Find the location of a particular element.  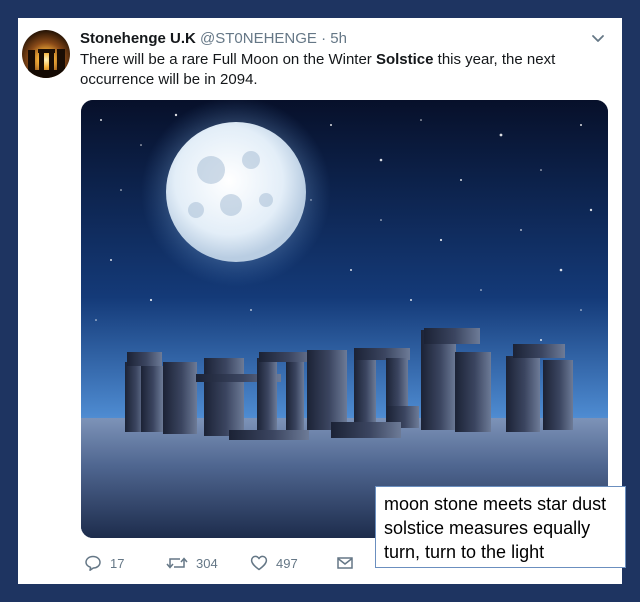

poem-line-1: moon stone meets star dust is located at coordinates (495, 504).